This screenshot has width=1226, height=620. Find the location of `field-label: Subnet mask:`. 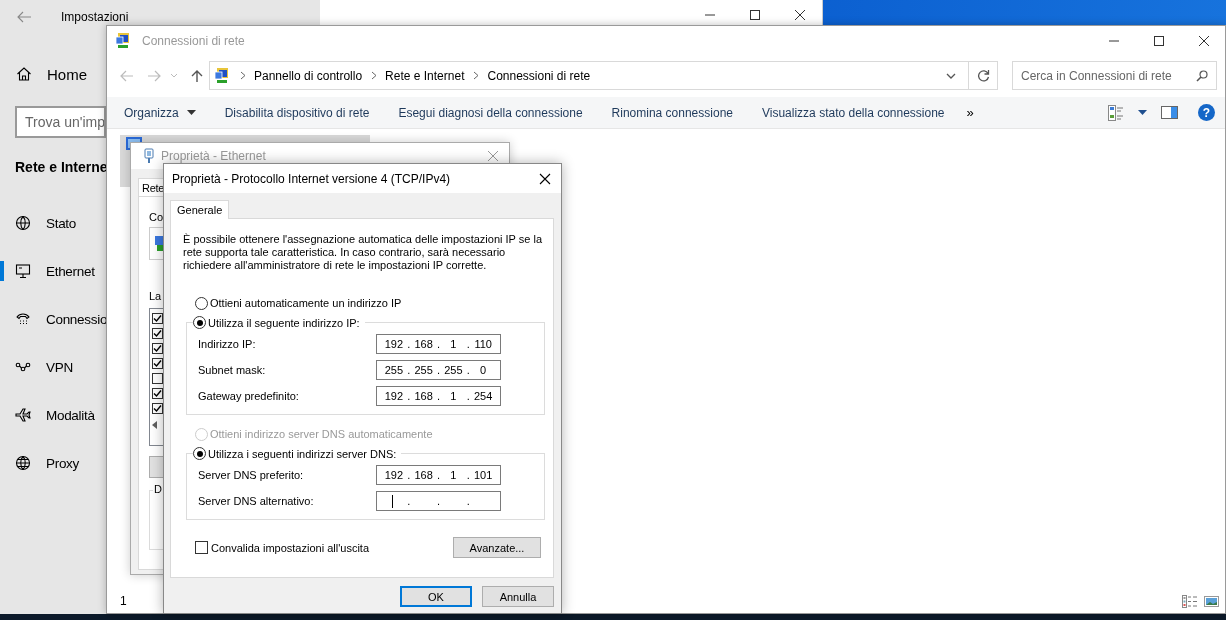

field-label: Subnet mask: is located at coordinates (232, 370).